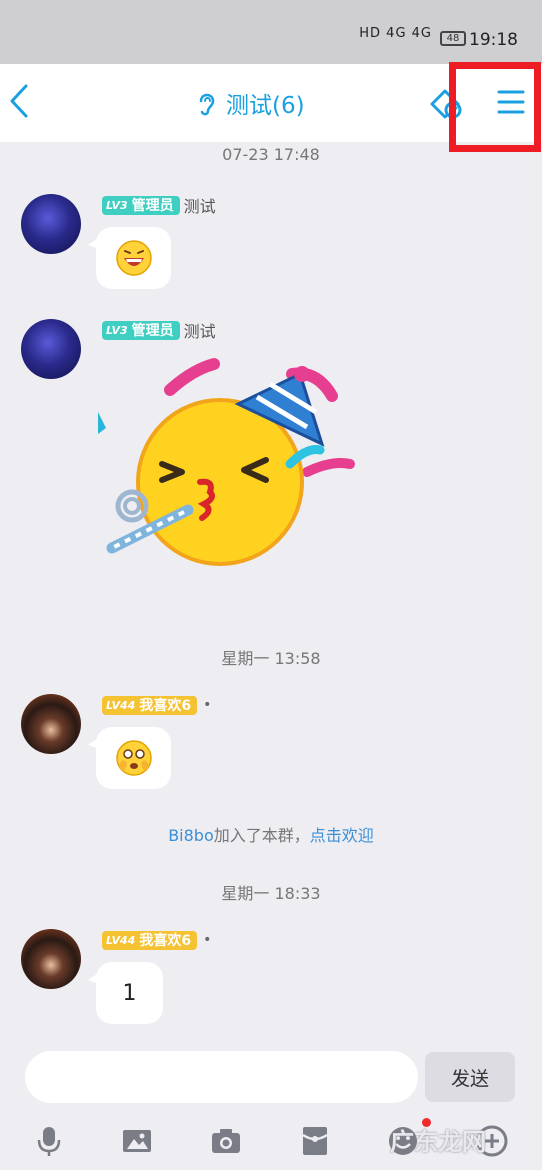 The height and width of the screenshot is (1170, 542). Describe the element at coordinates (133, 758) in the screenshot. I see `face-in-hands-icon` at that location.